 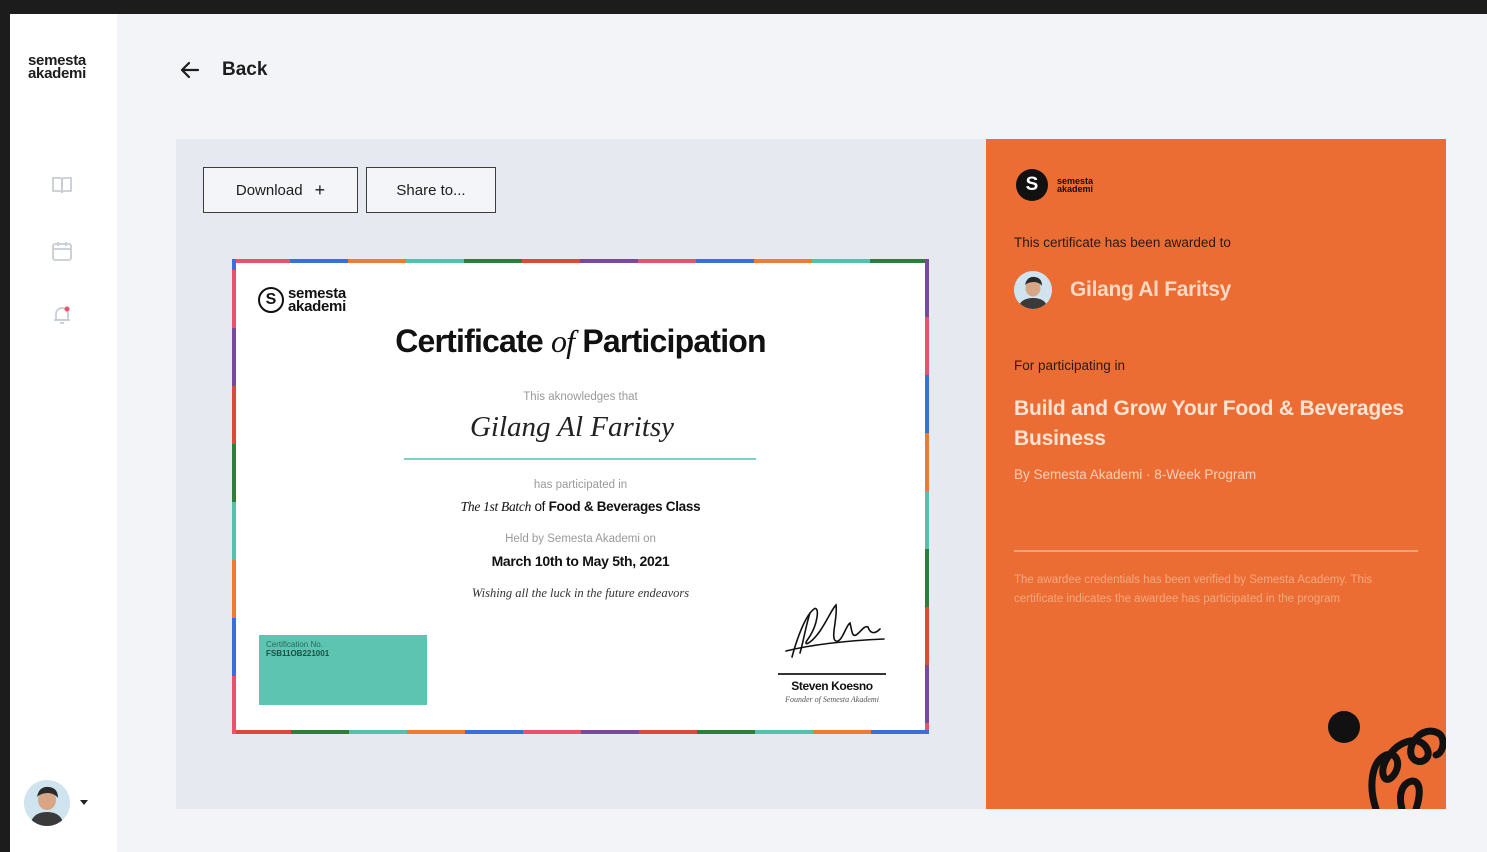 I want to click on user-menu, so click(x=59, y=804).